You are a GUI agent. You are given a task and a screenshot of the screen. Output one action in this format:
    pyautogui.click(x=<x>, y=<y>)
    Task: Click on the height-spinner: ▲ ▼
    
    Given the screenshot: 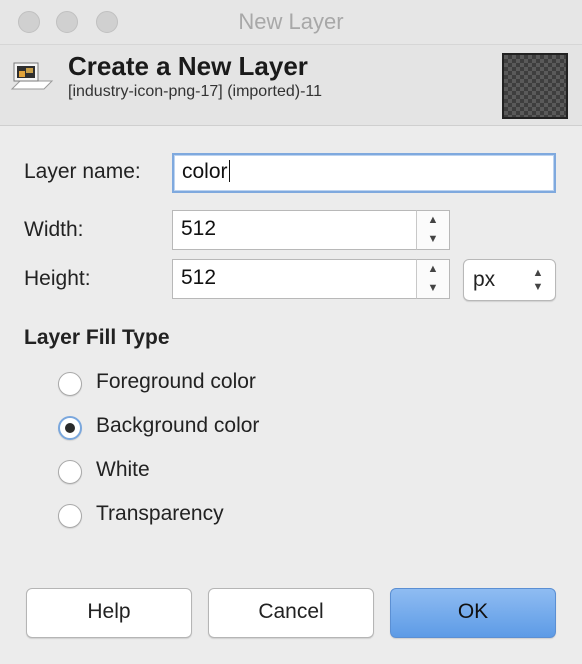 What is the action you would take?
    pyautogui.click(x=433, y=279)
    